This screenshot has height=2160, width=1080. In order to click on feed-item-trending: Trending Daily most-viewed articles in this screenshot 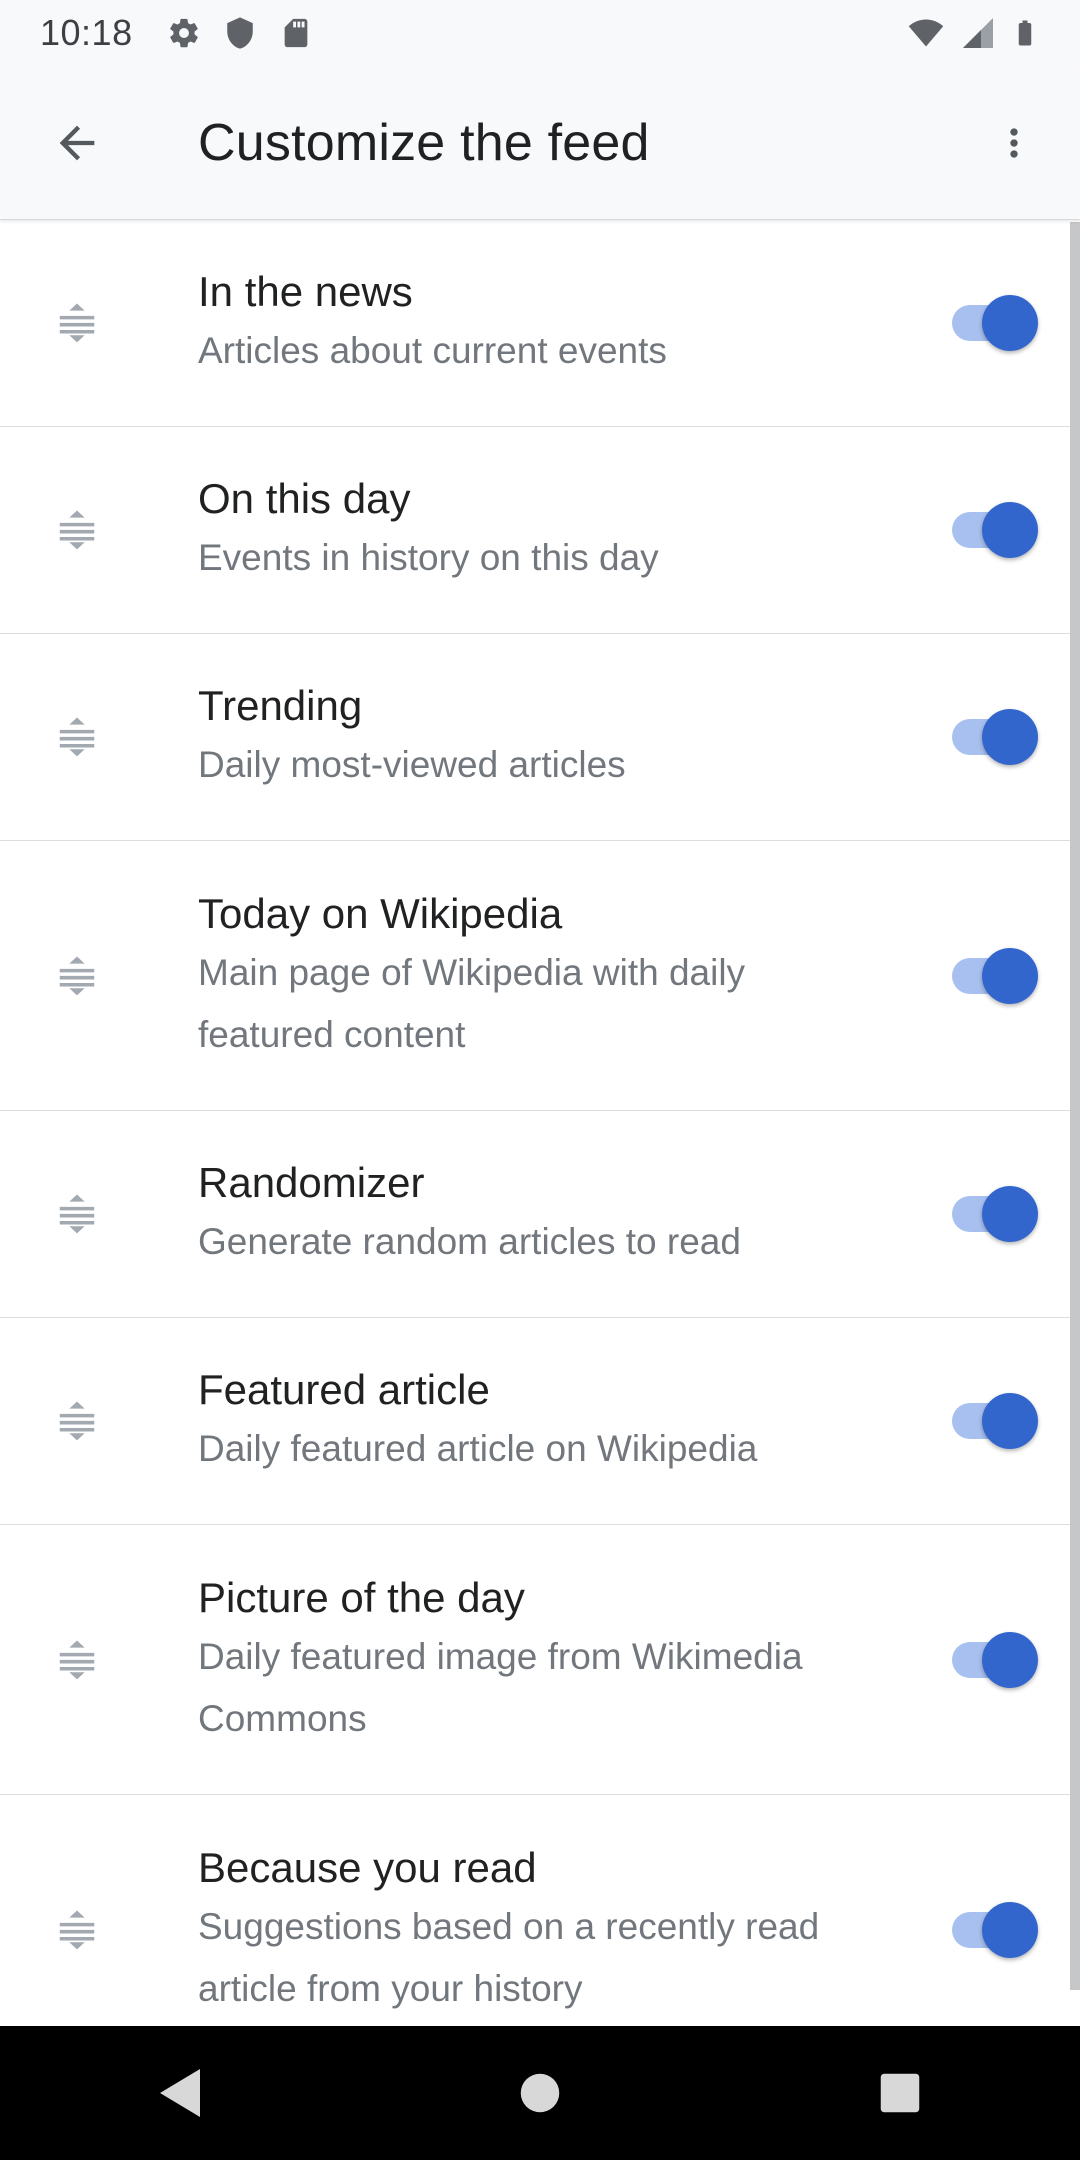, I will do `click(540, 737)`.